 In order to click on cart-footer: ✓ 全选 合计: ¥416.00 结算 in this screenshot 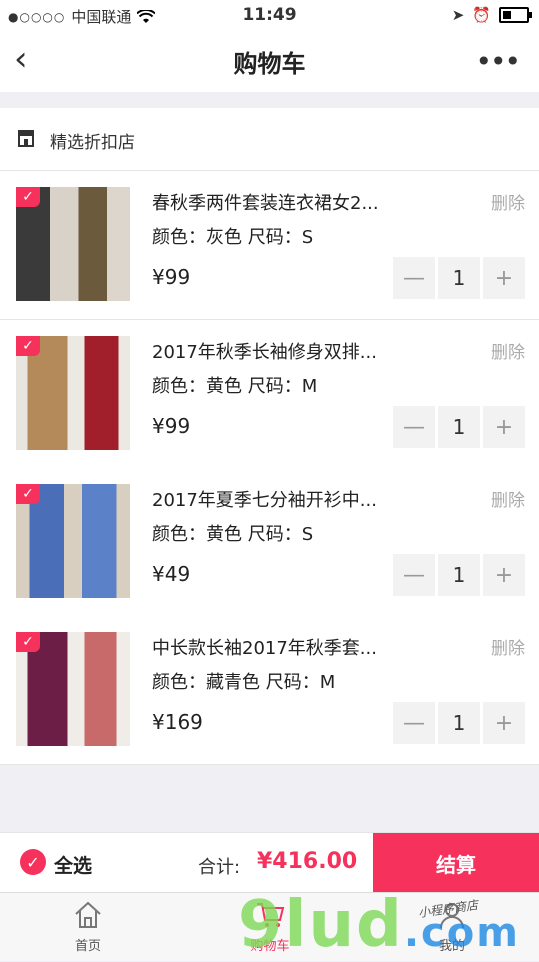, I will do `click(269, 862)`.